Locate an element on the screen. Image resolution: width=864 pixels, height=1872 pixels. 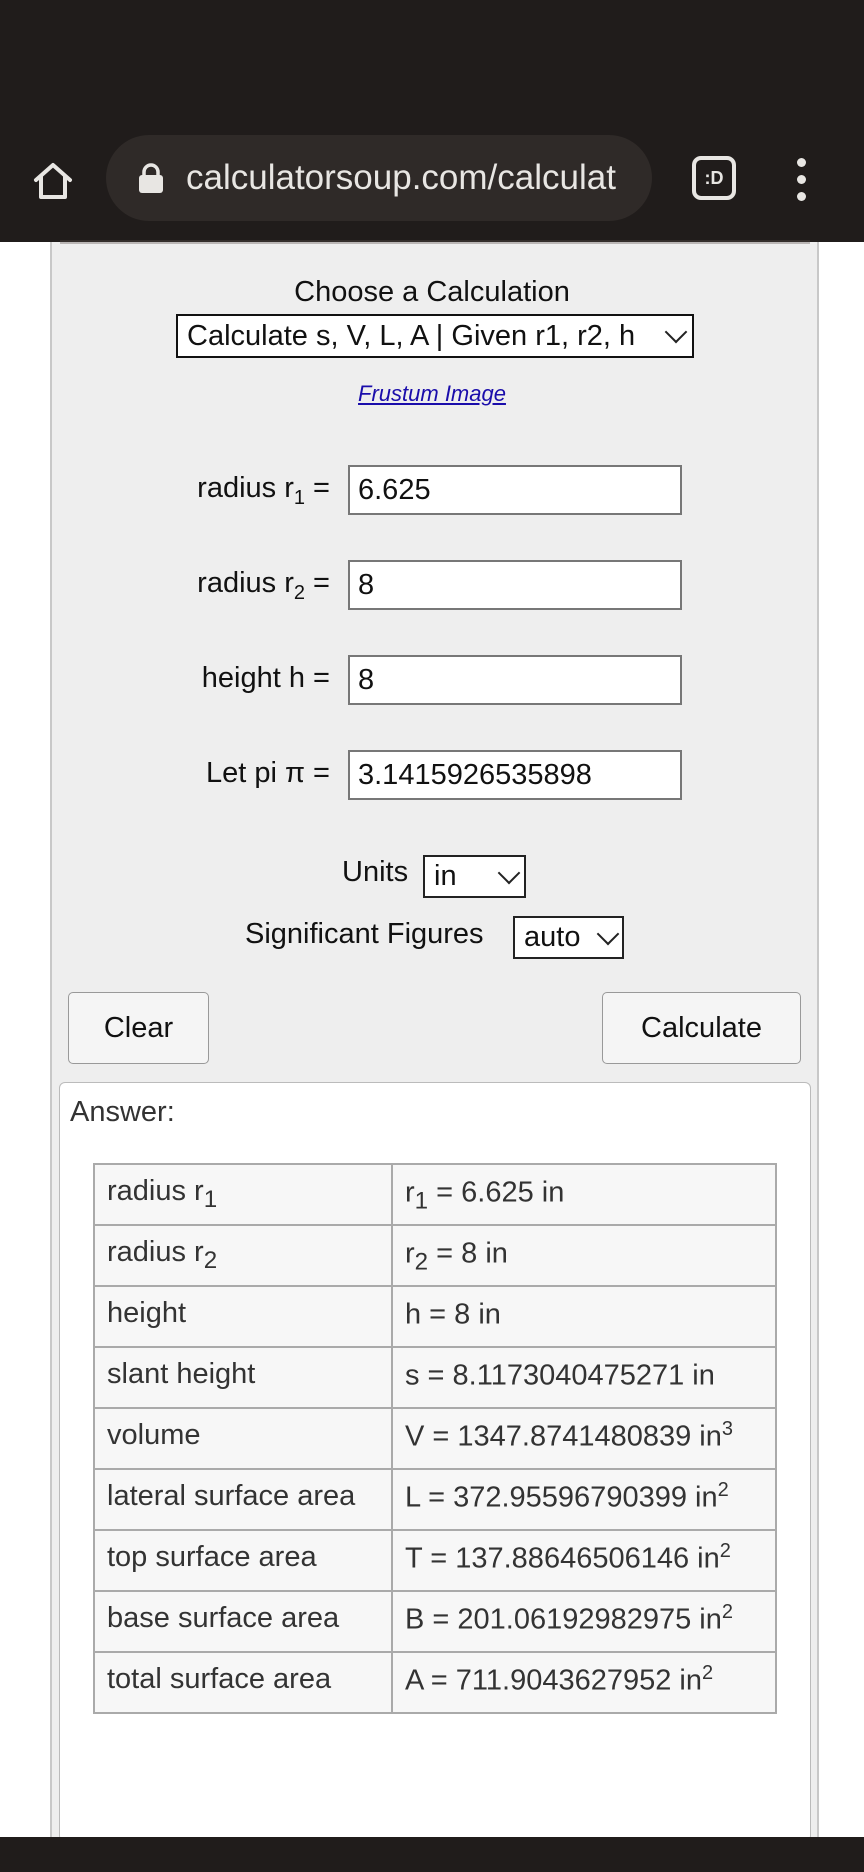
choose-calculation-title: Choose a Calculation is located at coordinates (432, 292).